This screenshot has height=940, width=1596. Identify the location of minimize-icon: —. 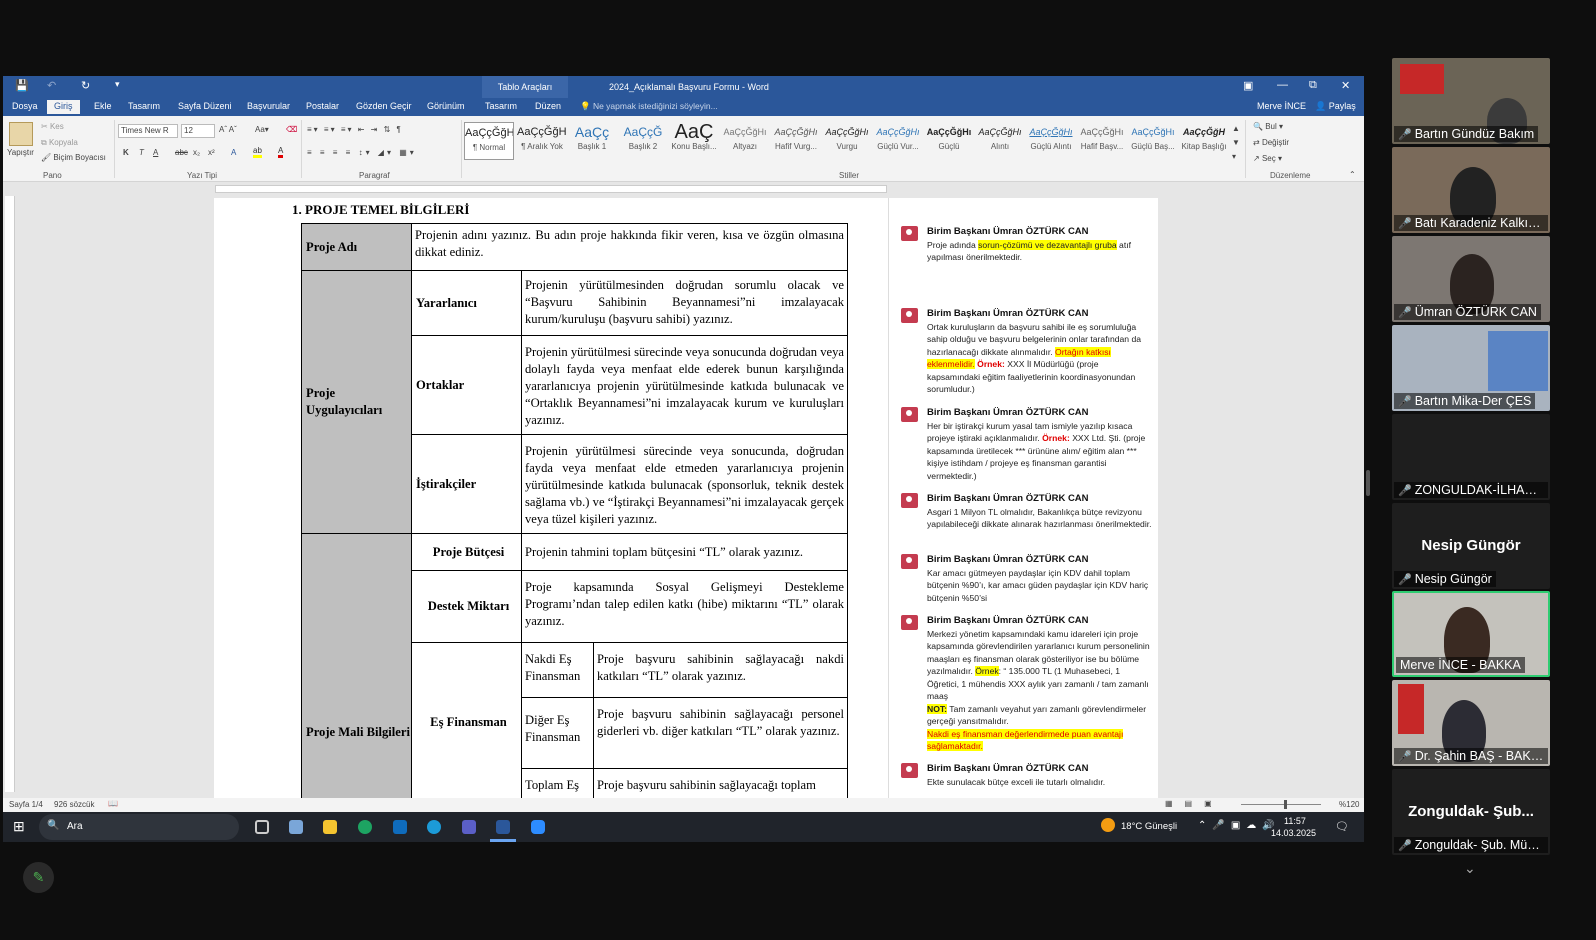
(1282, 85).